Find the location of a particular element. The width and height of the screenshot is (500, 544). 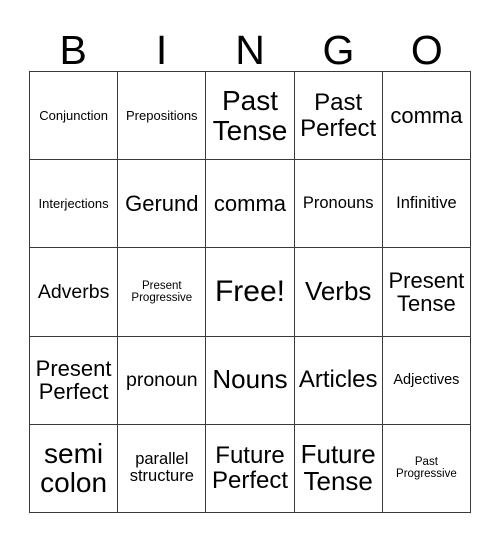

bingo-cell-r3c4: Verbs is located at coordinates (338, 292).